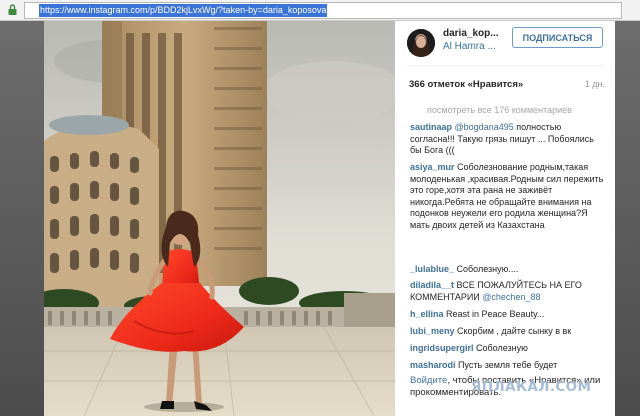 The height and width of the screenshot is (416, 640). I want to click on comment-text: Пусть земля тебе будет, so click(506, 365).